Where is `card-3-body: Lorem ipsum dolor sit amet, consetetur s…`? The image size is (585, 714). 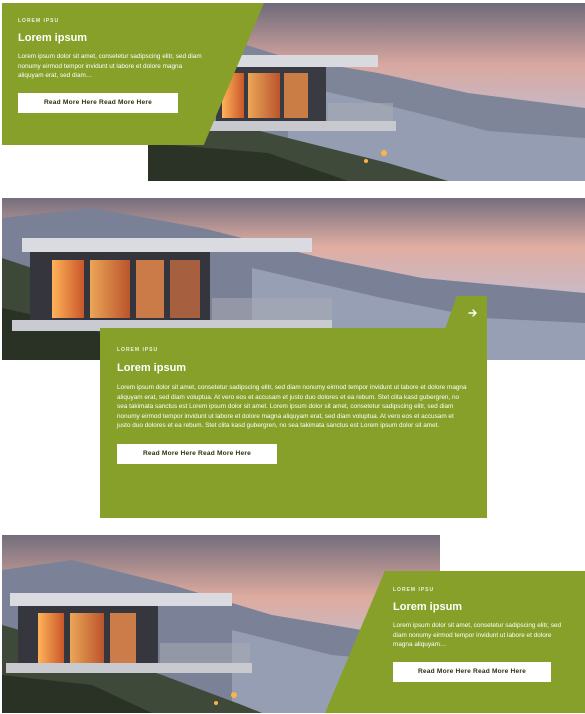
card-3-body: Lorem ipsum dolor sit amet, consetetur s… is located at coordinates (477, 635).